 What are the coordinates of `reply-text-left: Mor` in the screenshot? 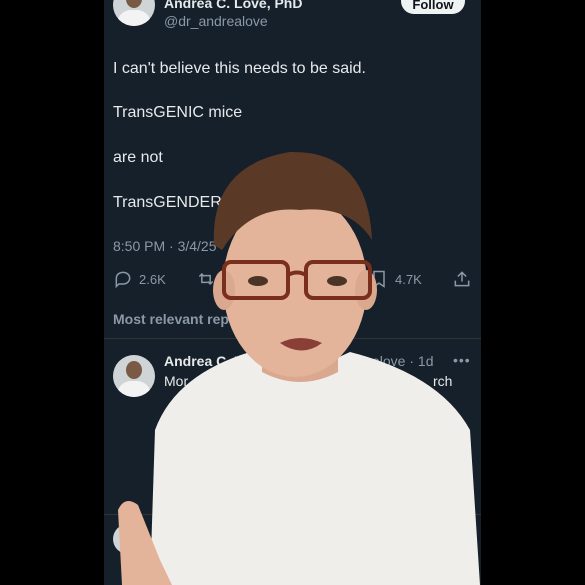 It's located at (176, 381).